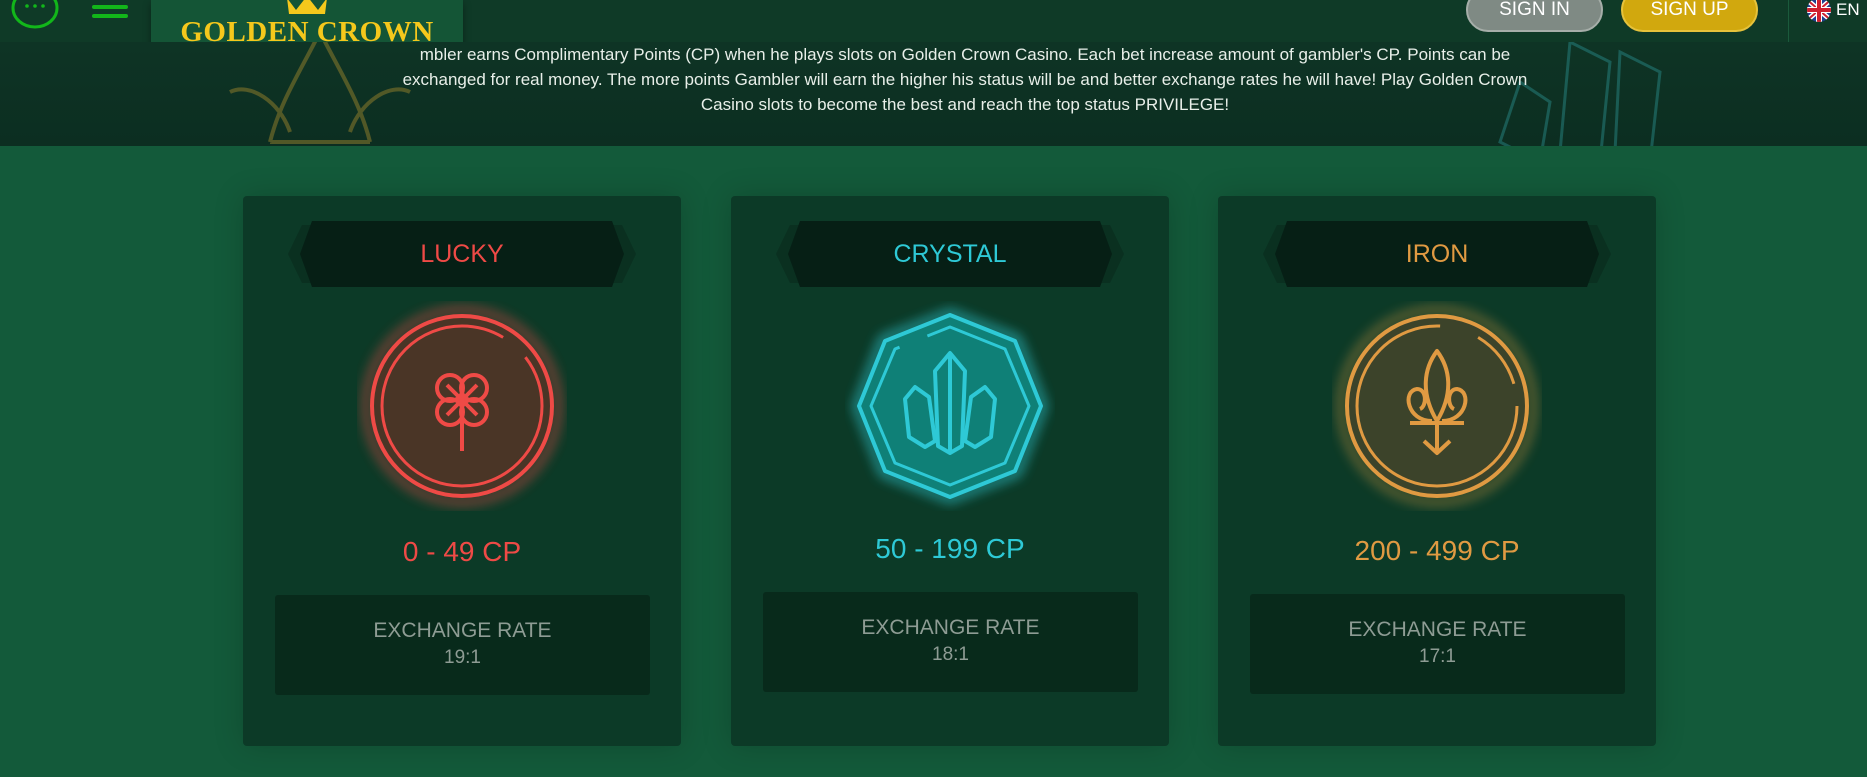 This screenshot has width=1867, height=777. I want to click on sign-in-button: SIGN IN, so click(1534, 16).